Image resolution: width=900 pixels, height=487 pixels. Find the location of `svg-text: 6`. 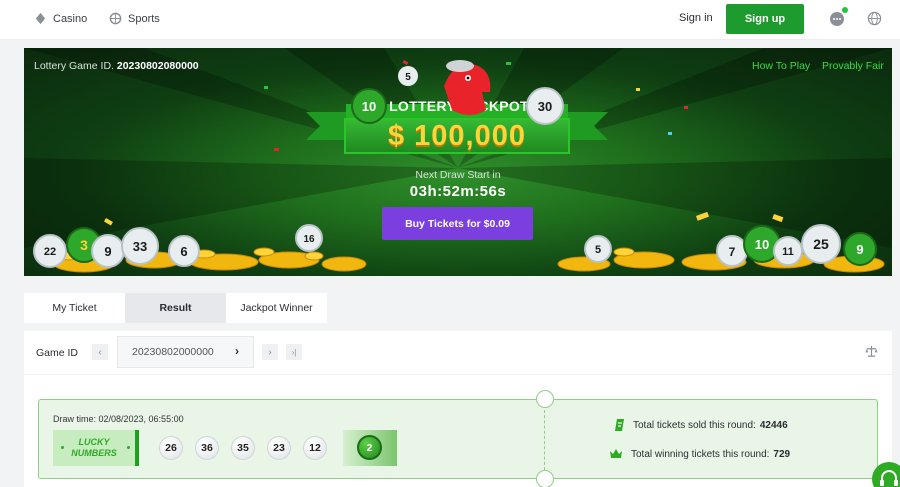

svg-text: 6 is located at coordinates (183, 251).